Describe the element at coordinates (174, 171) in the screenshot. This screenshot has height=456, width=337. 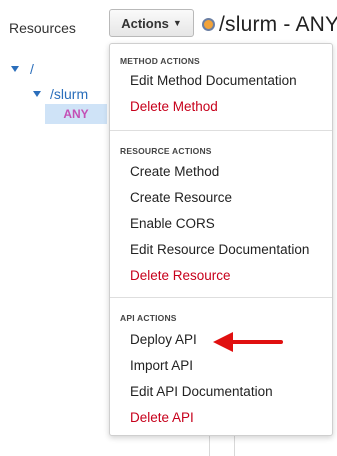
I see `menu-item-create-method: Create Method` at that location.